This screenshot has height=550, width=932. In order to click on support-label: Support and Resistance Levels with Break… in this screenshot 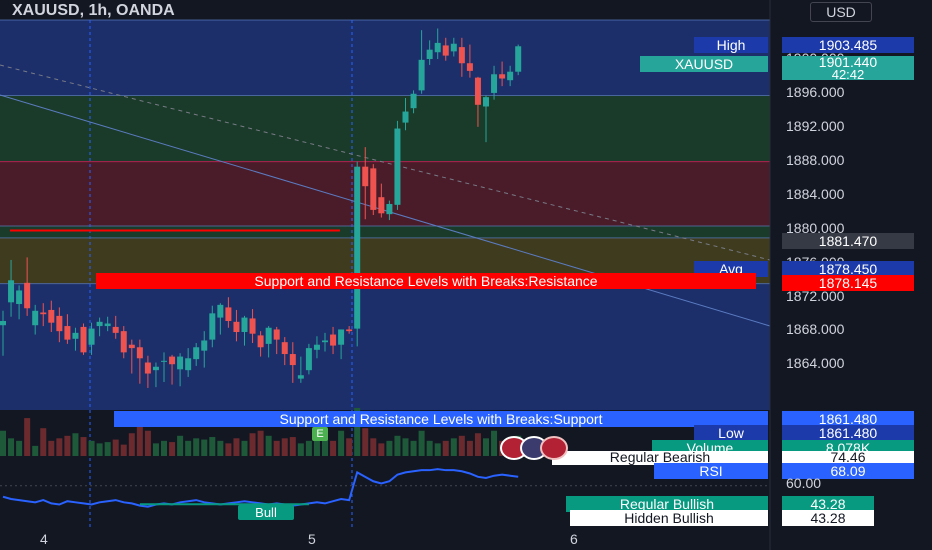, I will do `click(441, 419)`.